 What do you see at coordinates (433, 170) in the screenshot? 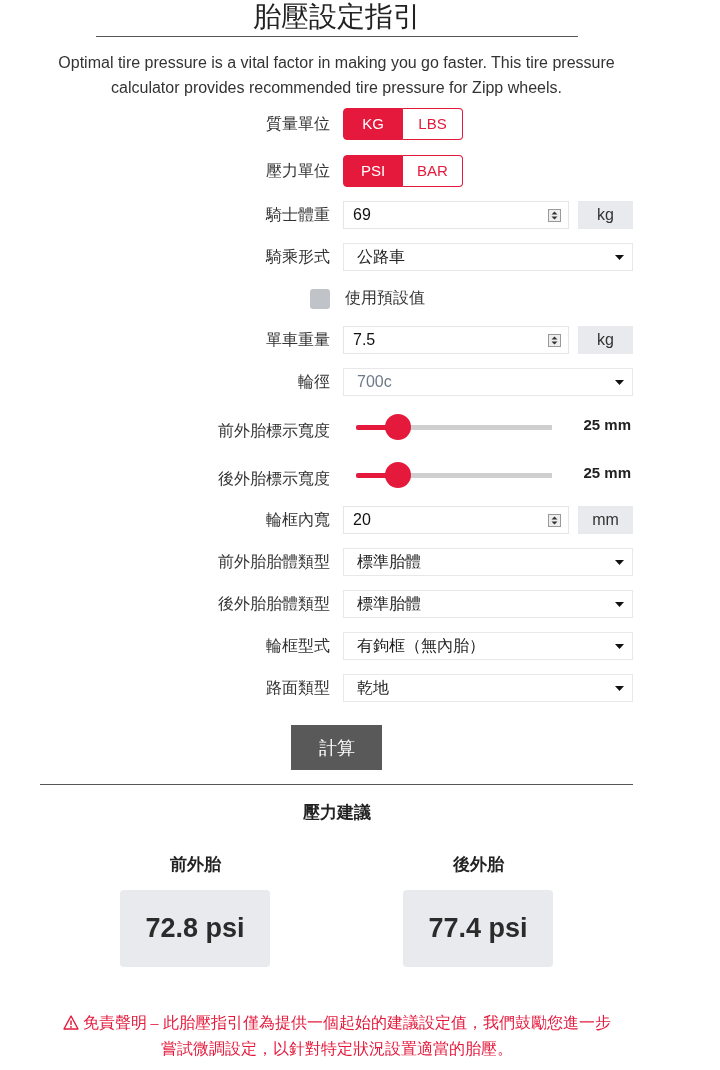
I see `toggle-option: BAR` at bounding box center [433, 170].